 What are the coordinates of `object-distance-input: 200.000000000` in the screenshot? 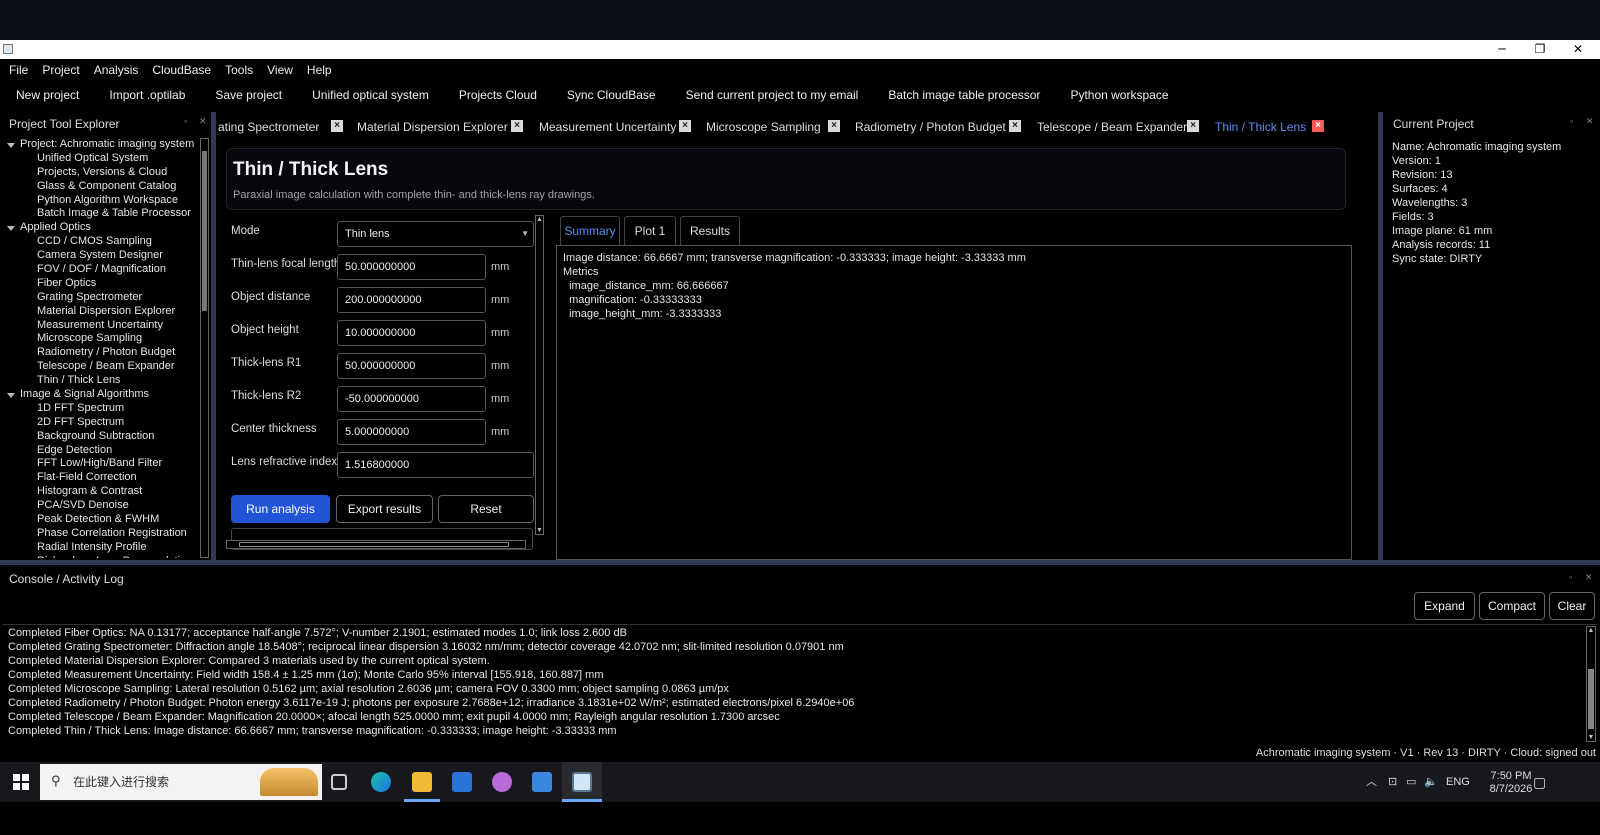 It's located at (411, 300).